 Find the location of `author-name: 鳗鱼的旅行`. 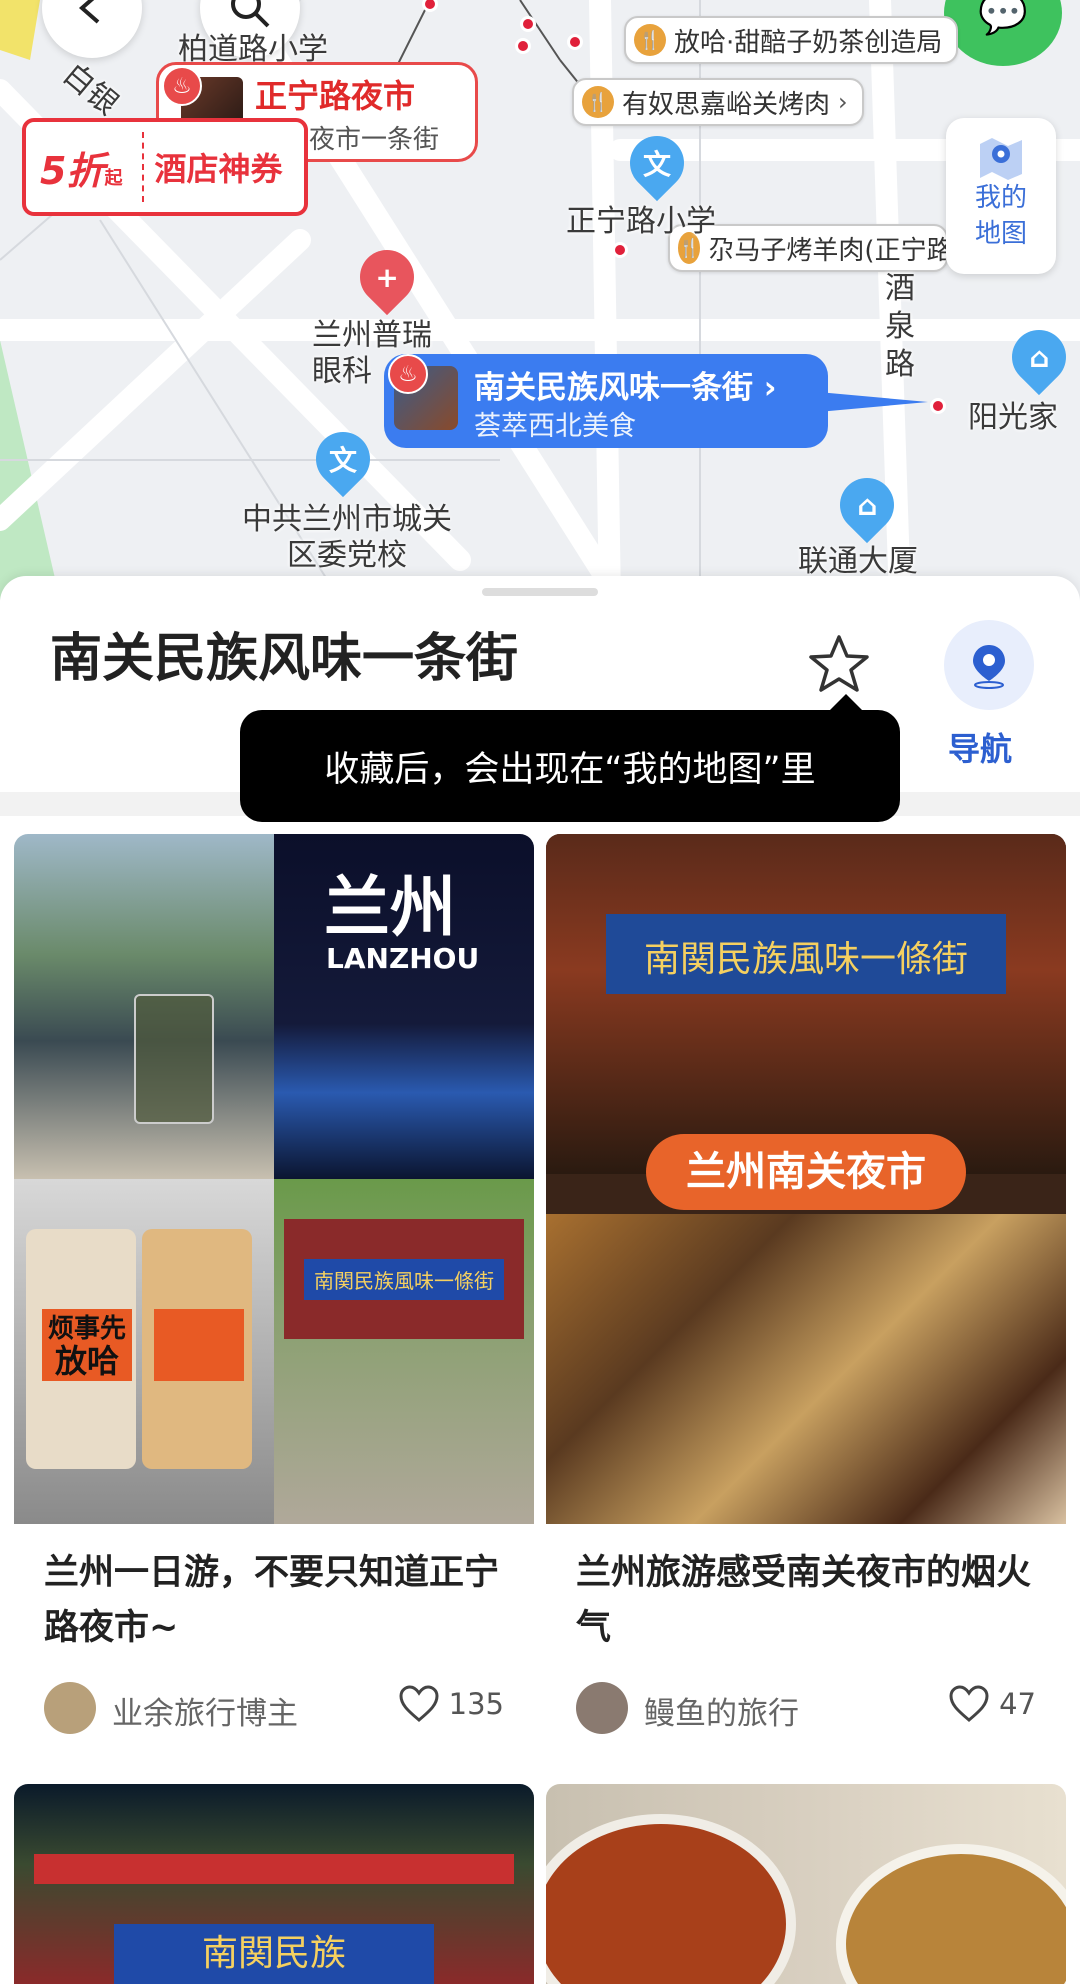

author-name: 鳗鱼的旅行 is located at coordinates (721, 1710).